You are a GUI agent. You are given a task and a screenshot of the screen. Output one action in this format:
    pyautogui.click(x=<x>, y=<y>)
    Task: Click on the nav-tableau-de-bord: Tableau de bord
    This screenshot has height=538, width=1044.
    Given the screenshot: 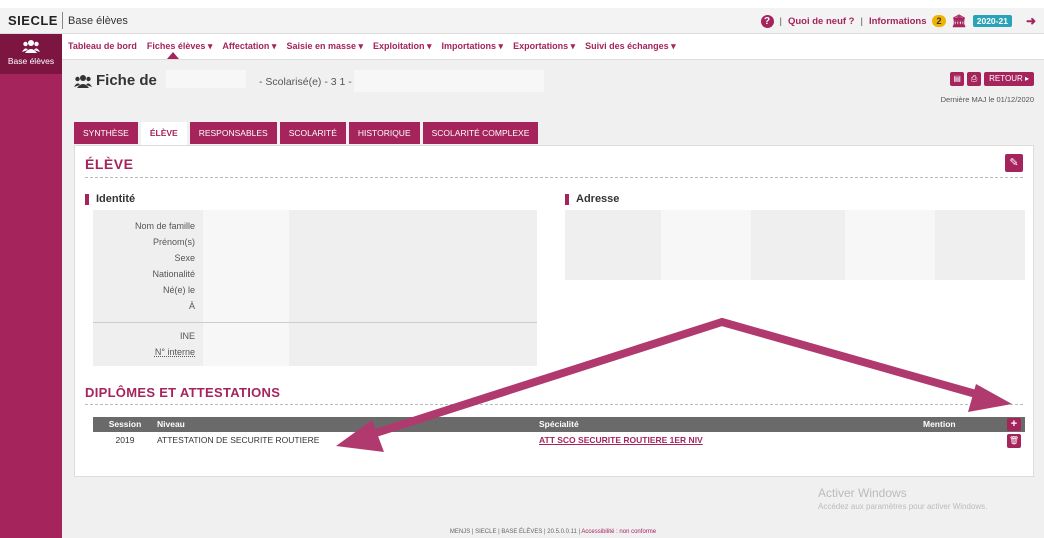 What is the action you would take?
    pyautogui.click(x=102, y=46)
    